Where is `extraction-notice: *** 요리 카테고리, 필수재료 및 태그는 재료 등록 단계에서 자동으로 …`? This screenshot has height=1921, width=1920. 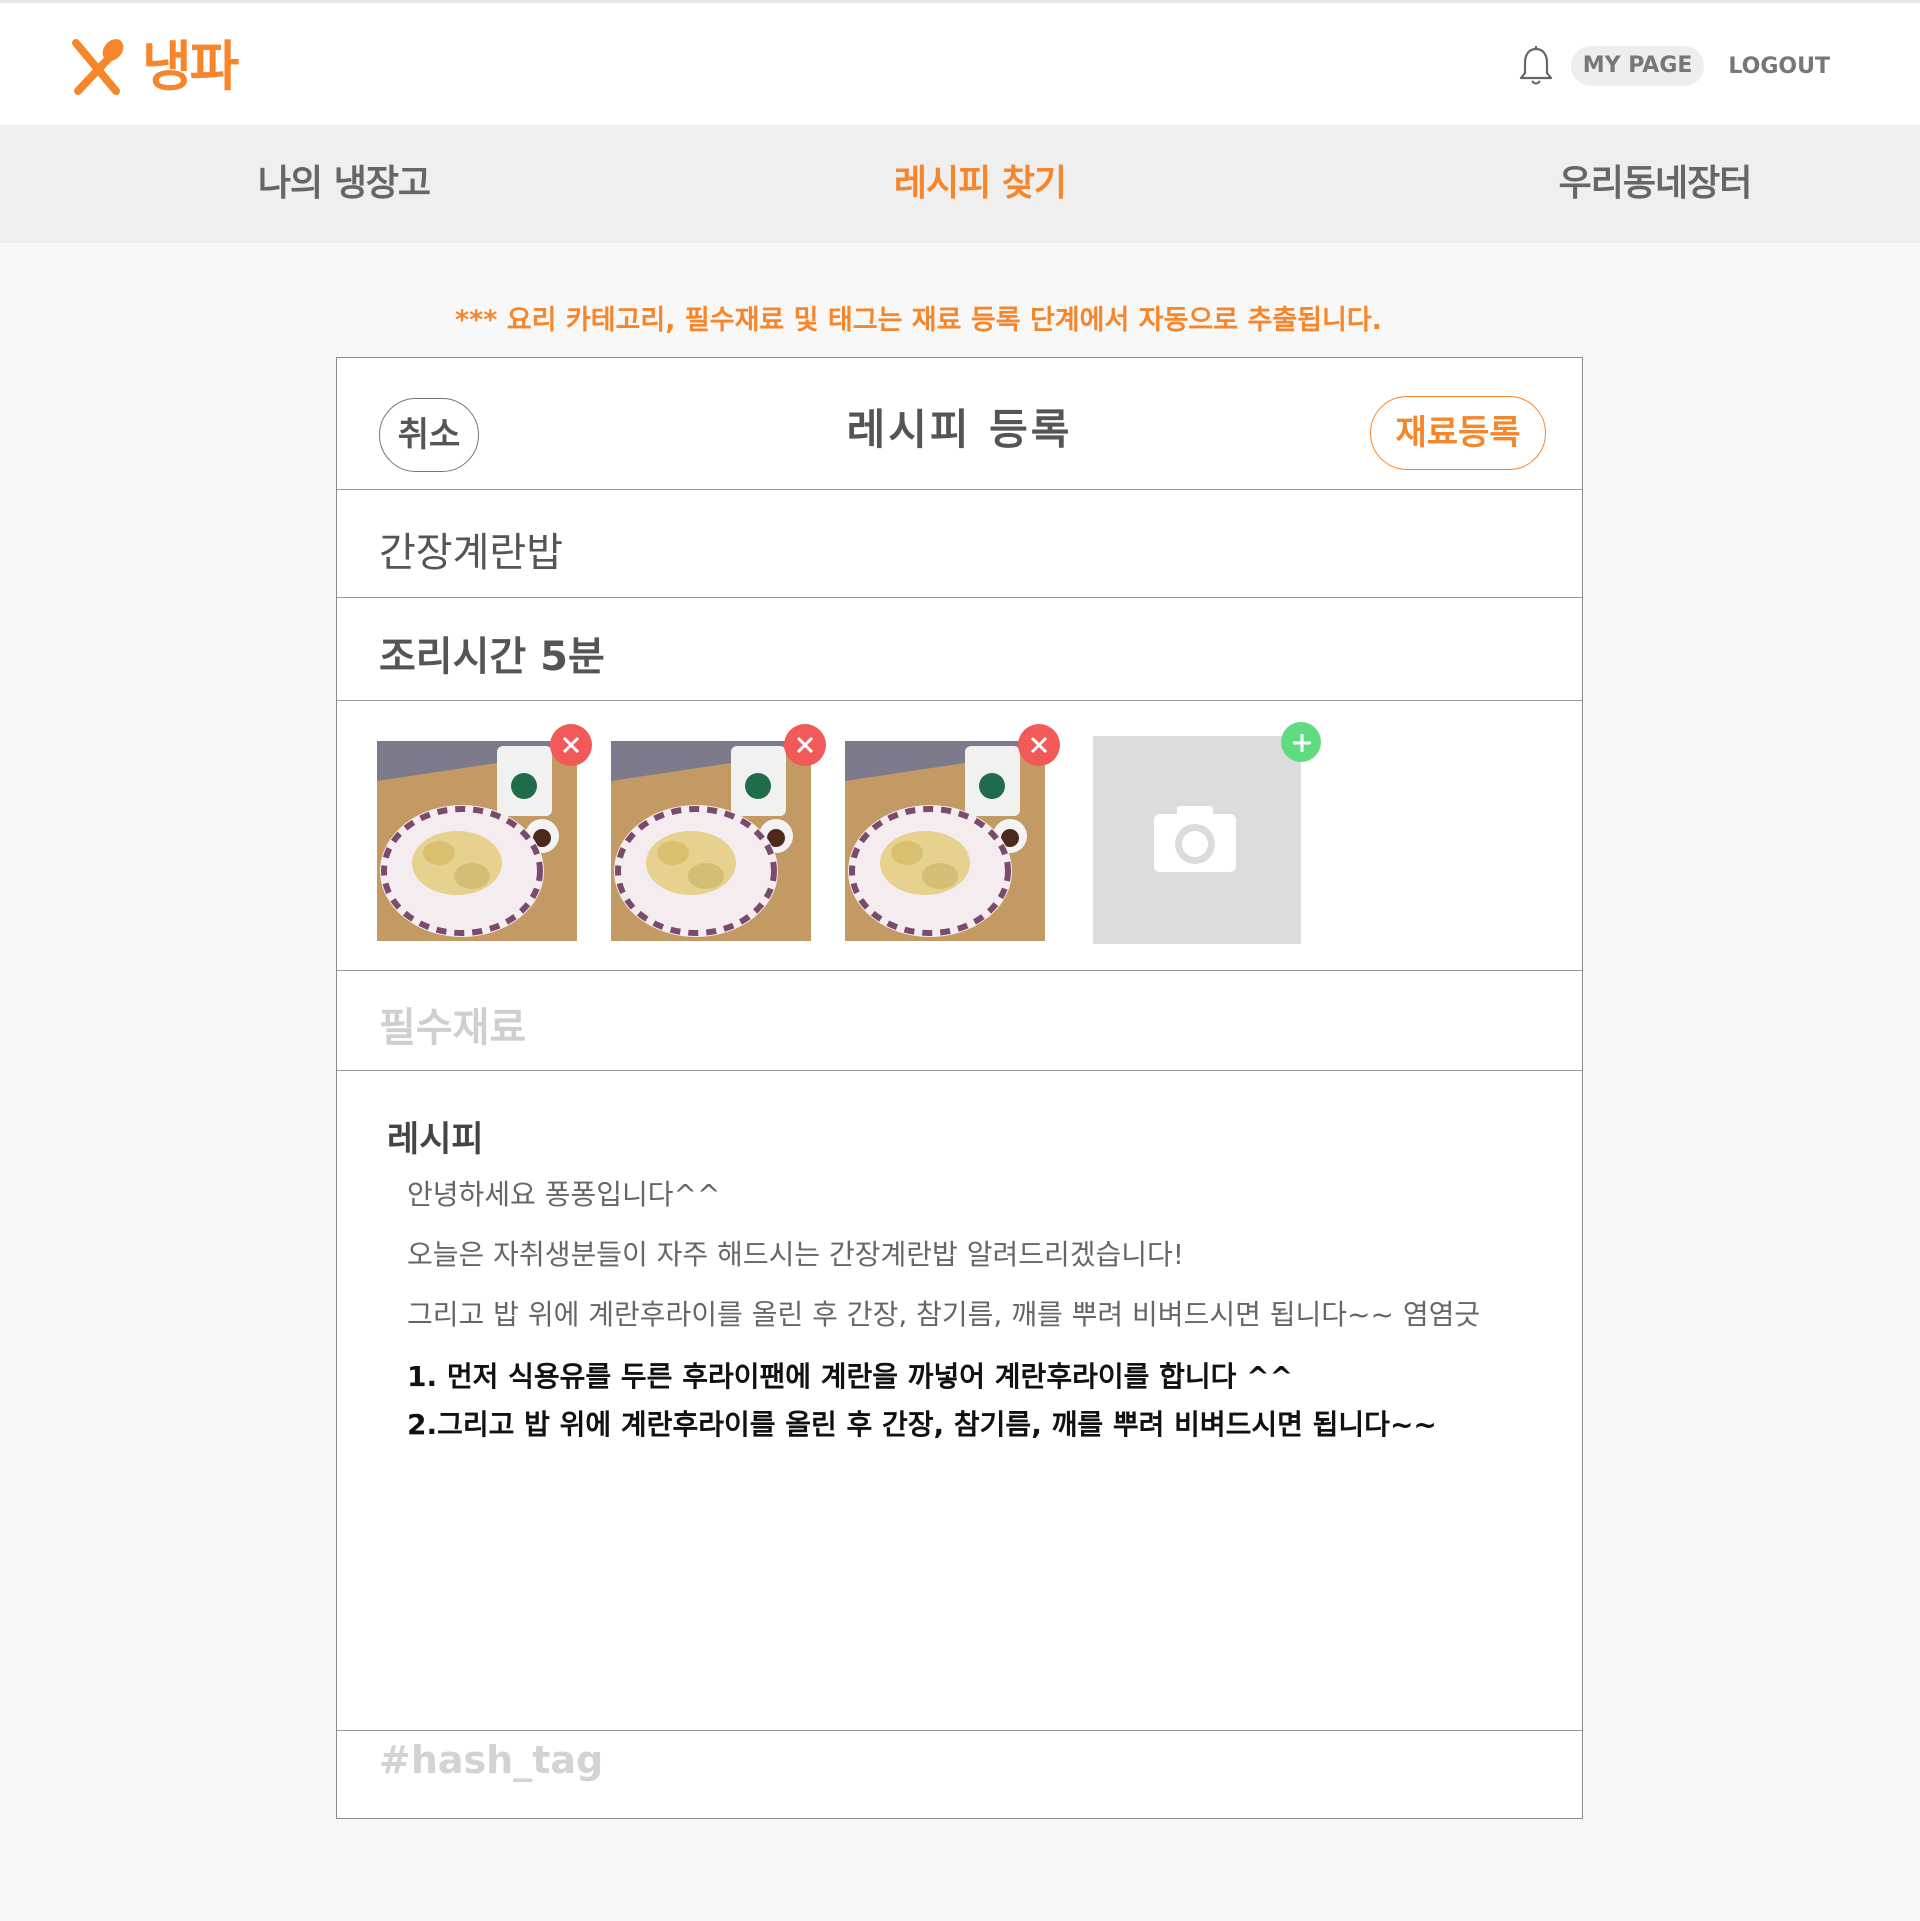
extraction-notice: *** 요리 카테고리, 필수재료 및 태그는 재료 등록 단계에서 자동으로 … is located at coordinates (918, 320).